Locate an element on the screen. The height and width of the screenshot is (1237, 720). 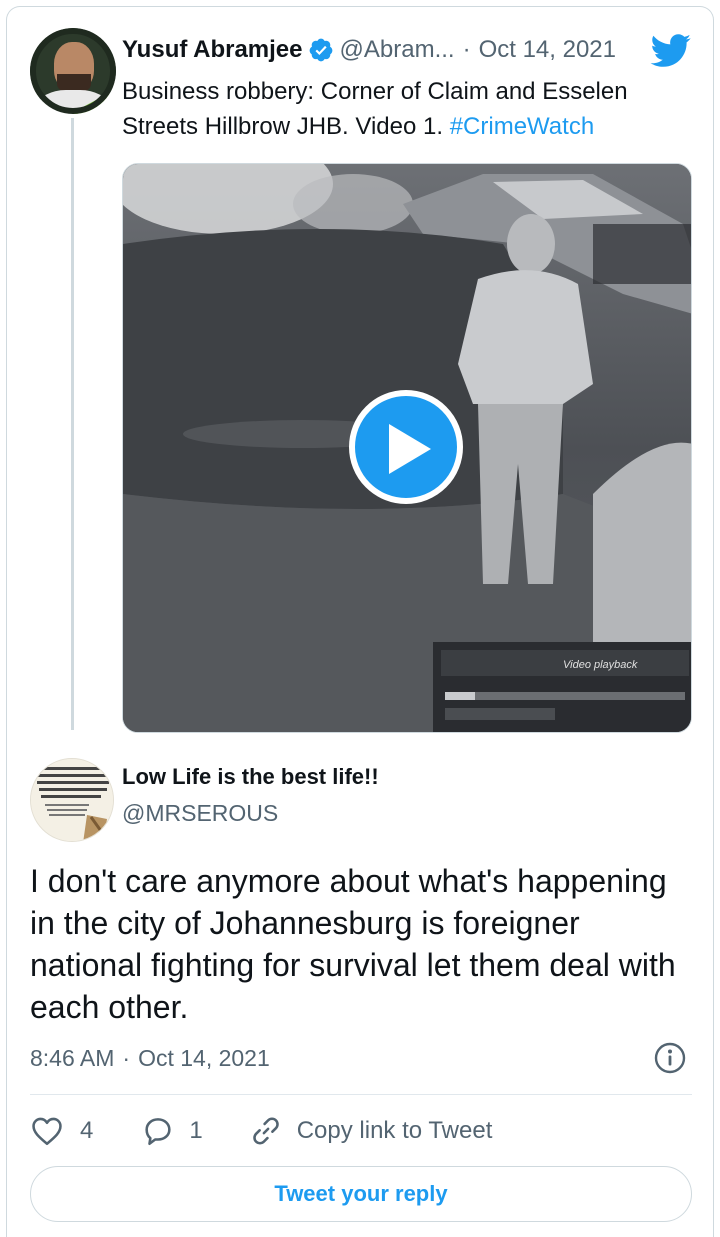
parent-tweet-header: Yusuf Abramjee @Abram... · Oct 14, 2021 is located at coordinates (369, 50).